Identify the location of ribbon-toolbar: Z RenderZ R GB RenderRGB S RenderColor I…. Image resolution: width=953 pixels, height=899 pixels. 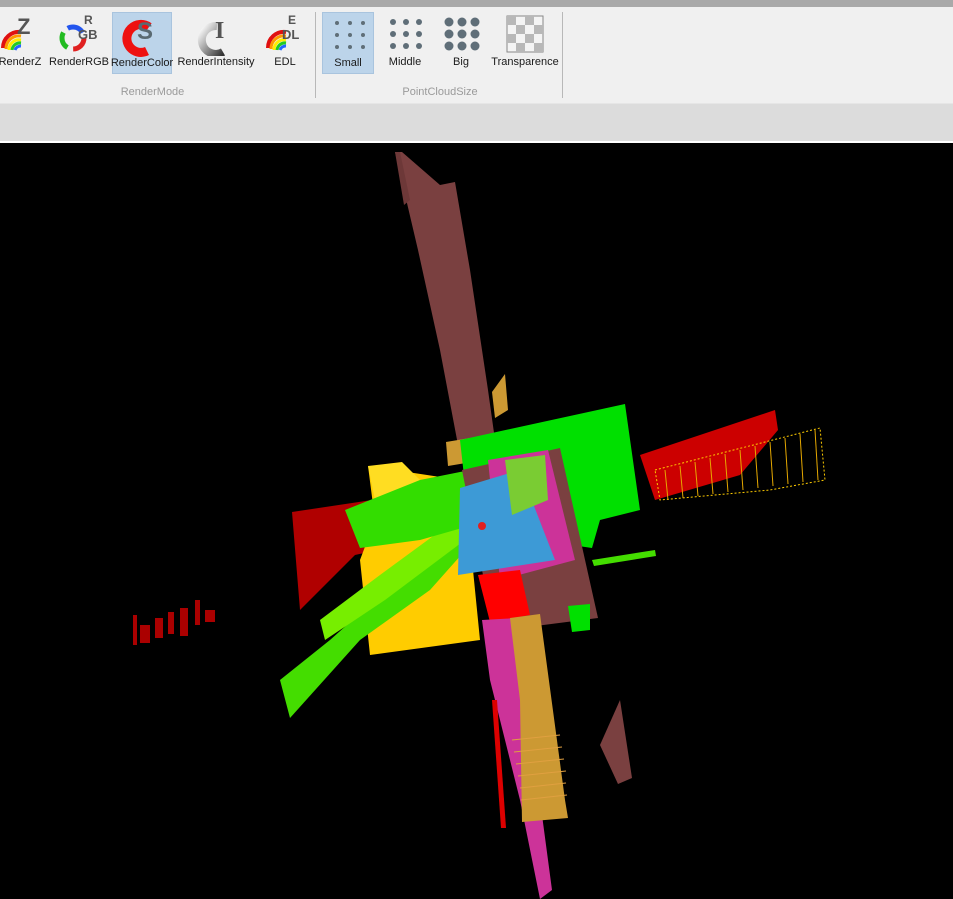
(476, 55).